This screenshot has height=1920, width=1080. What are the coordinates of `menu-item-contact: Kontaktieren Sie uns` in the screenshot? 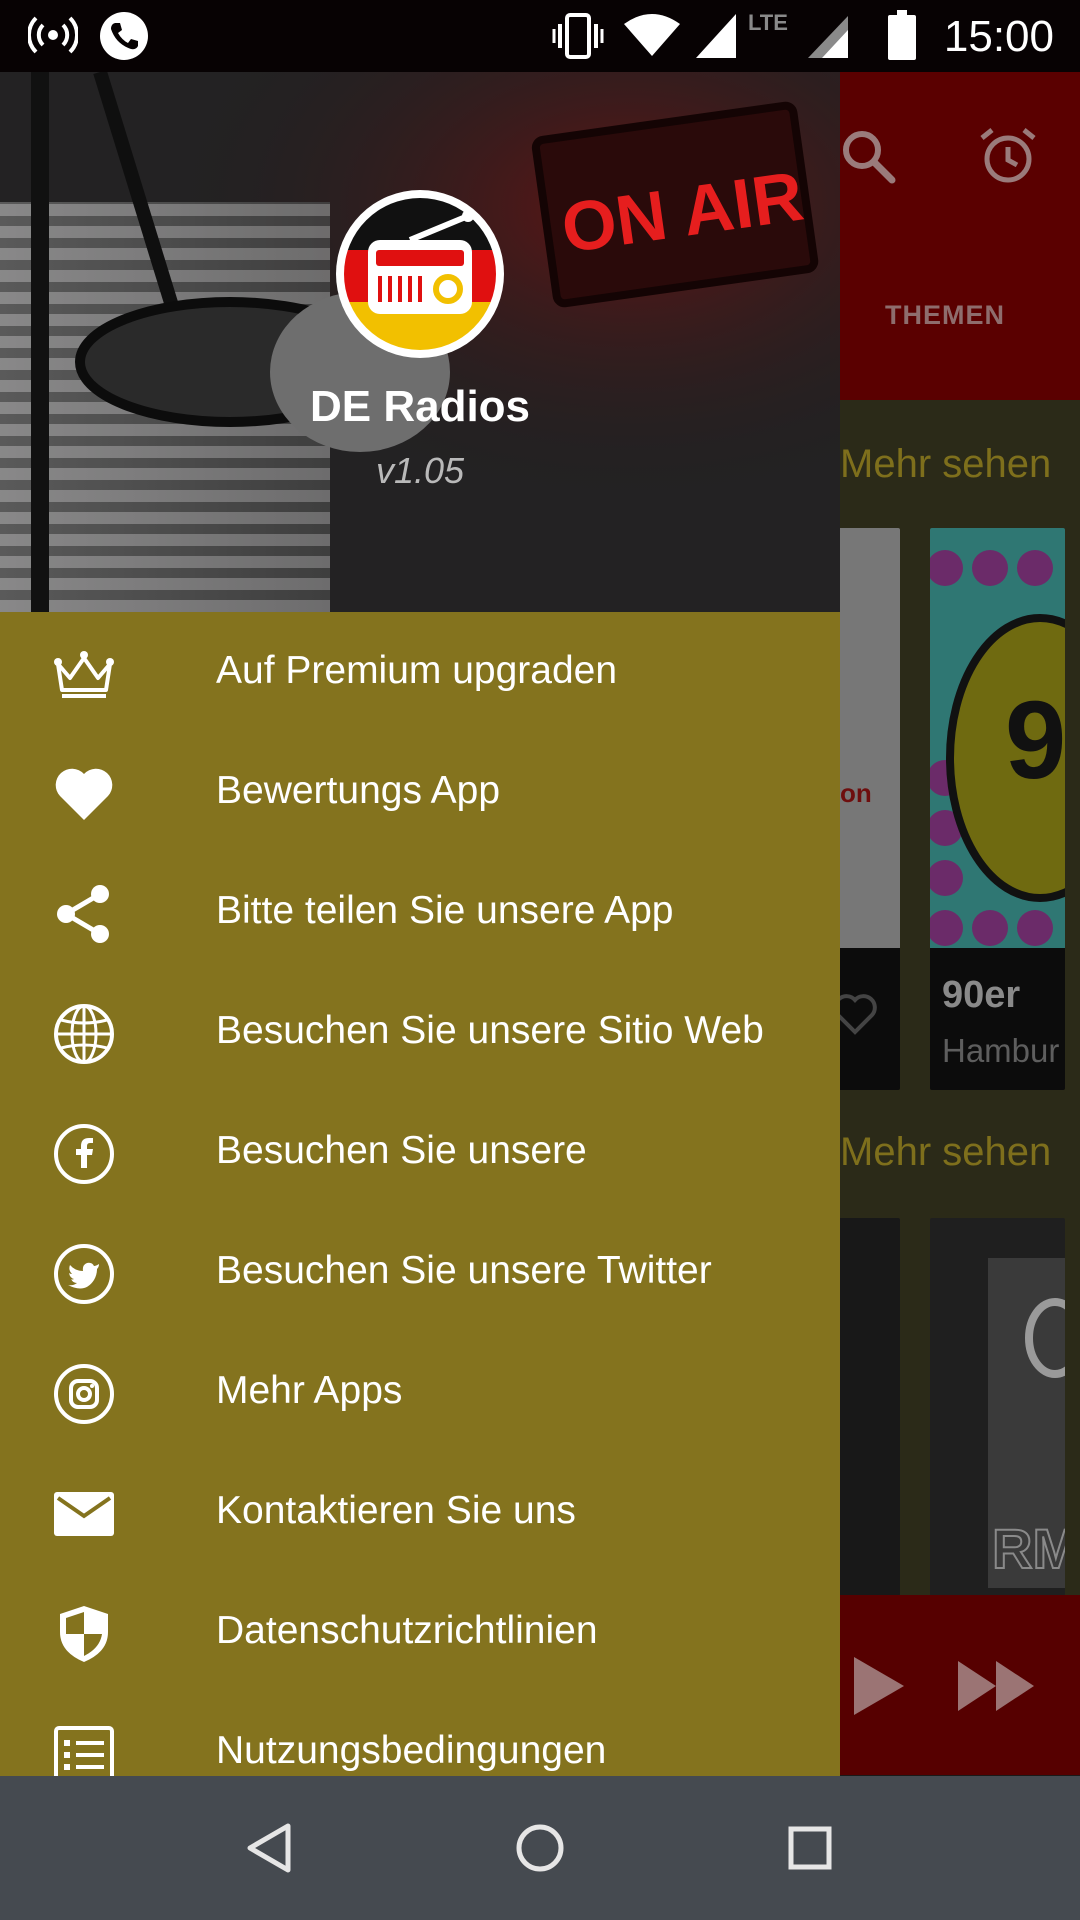 It's located at (420, 1512).